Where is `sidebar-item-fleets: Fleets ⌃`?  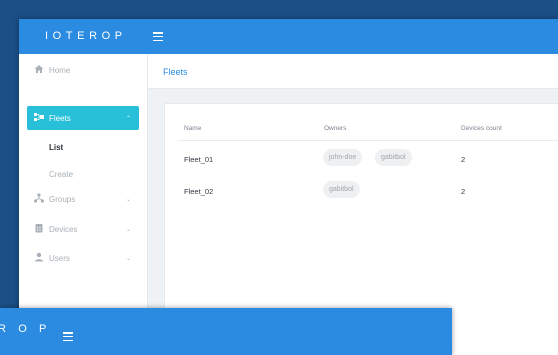
sidebar-item-fleets: Fleets ⌃ is located at coordinates (83, 118).